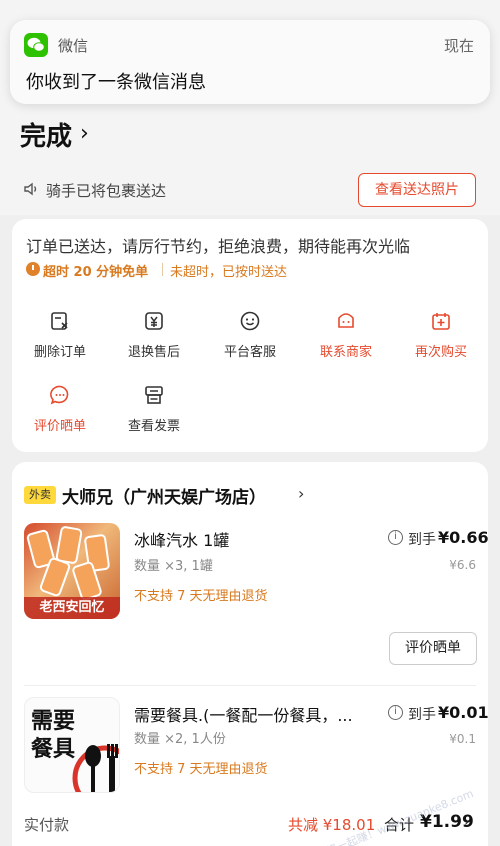  Describe the element at coordinates (218, 246) in the screenshot. I see `delivered-message: 订单已送达，请厉行节约，拒绝浪费，期待能再次光临` at that location.